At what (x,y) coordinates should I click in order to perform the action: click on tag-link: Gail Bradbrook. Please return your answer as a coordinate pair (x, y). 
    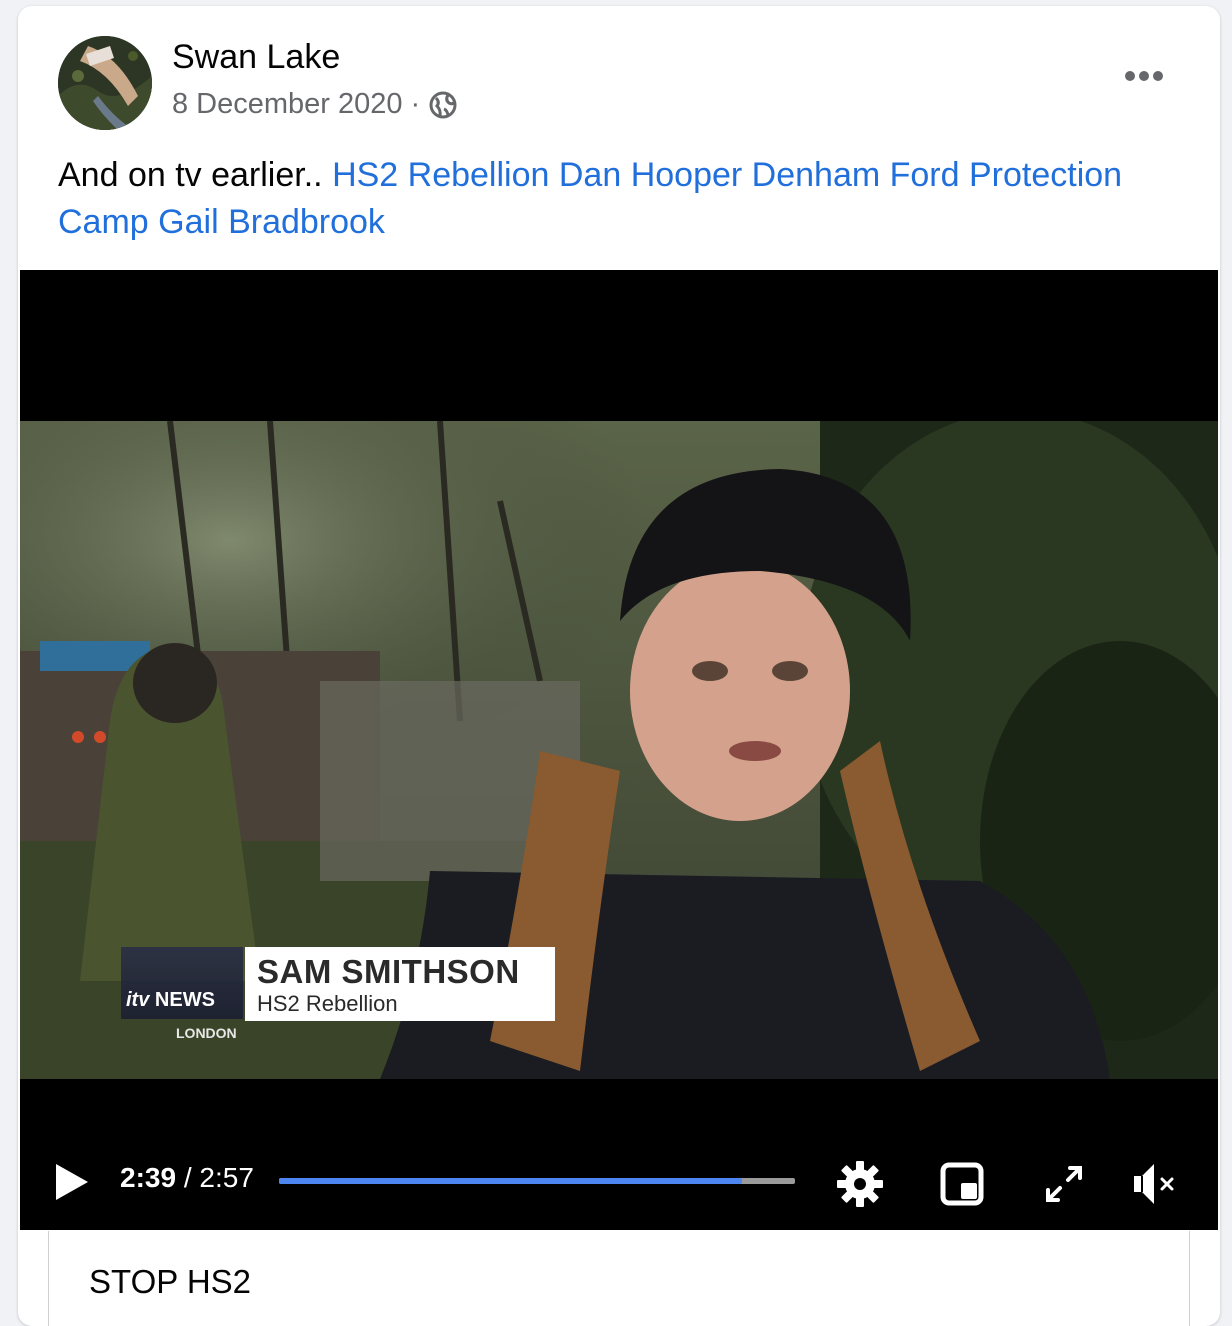
    Looking at the image, I should click on (271, 222).